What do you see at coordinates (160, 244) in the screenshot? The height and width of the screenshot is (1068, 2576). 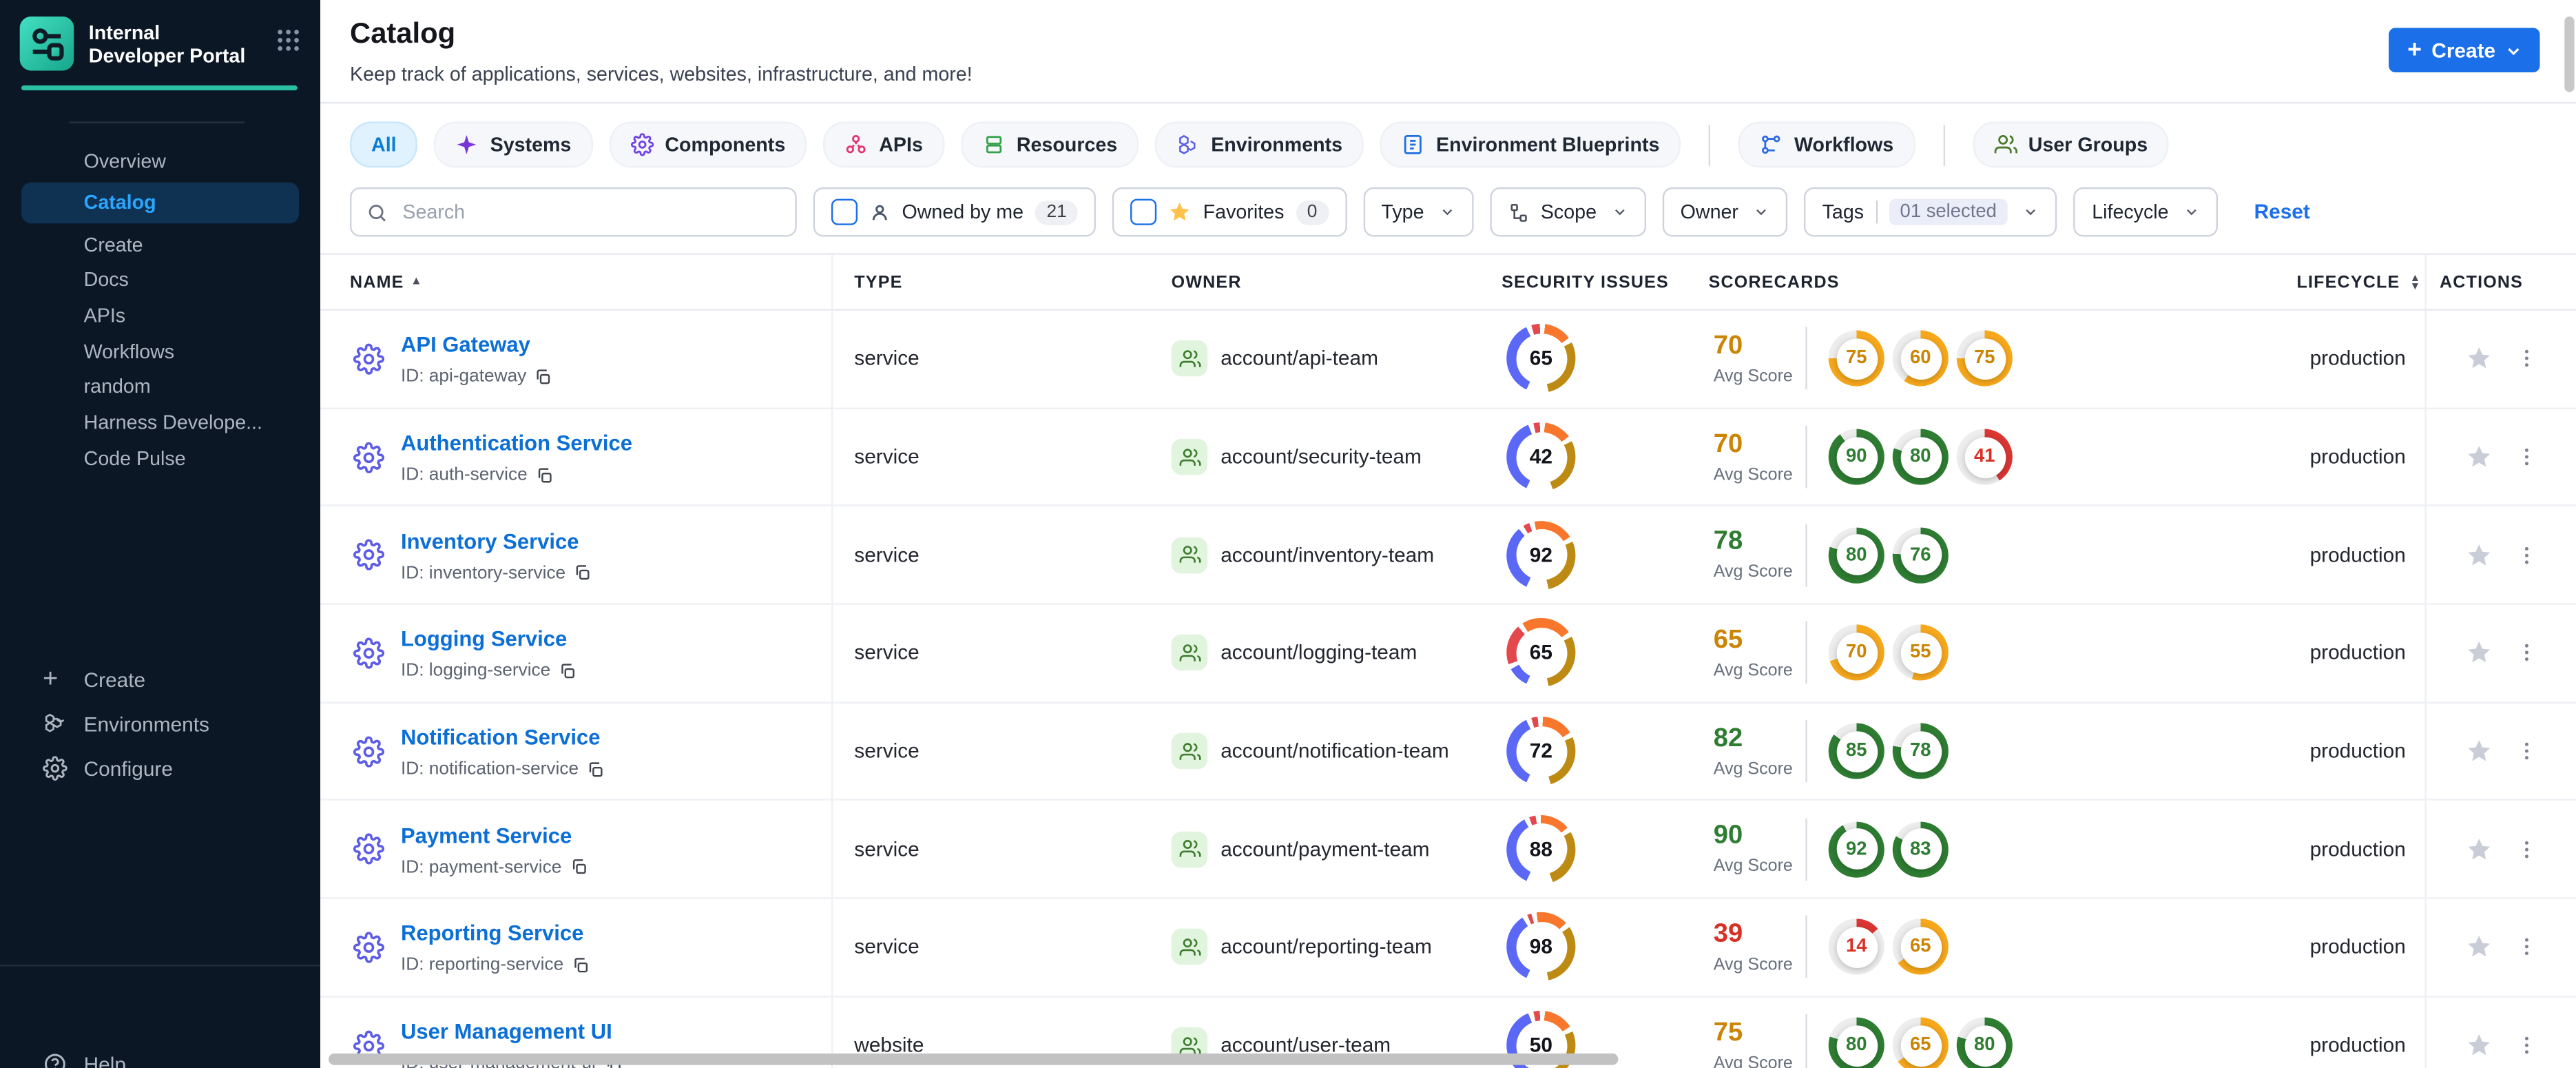 I see `sidebar-item-create: Create` at bounding box center [160, 244].